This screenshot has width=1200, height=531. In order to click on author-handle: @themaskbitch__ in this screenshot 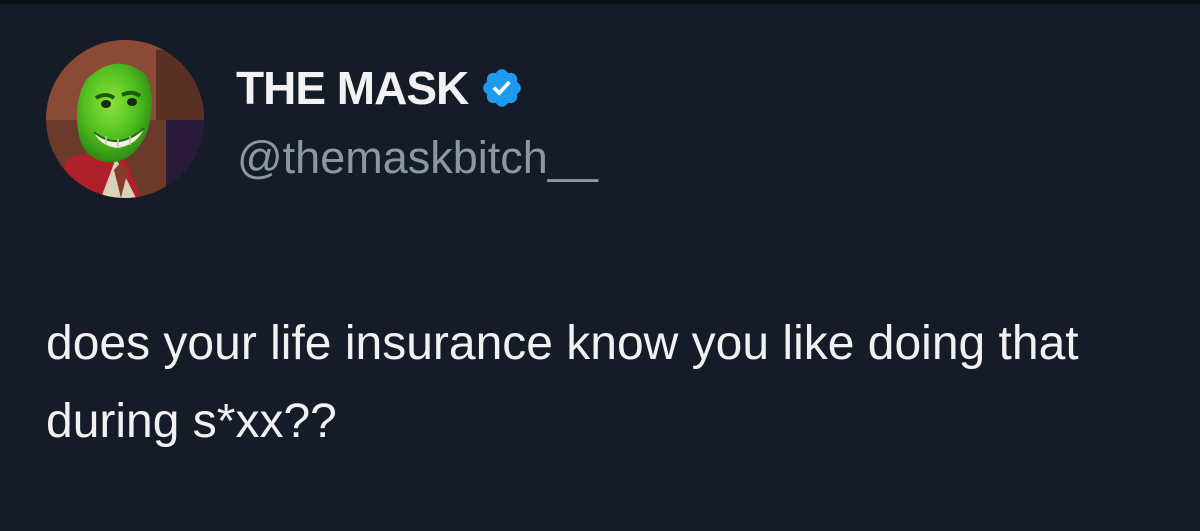, I will do `click(417, 158)`.